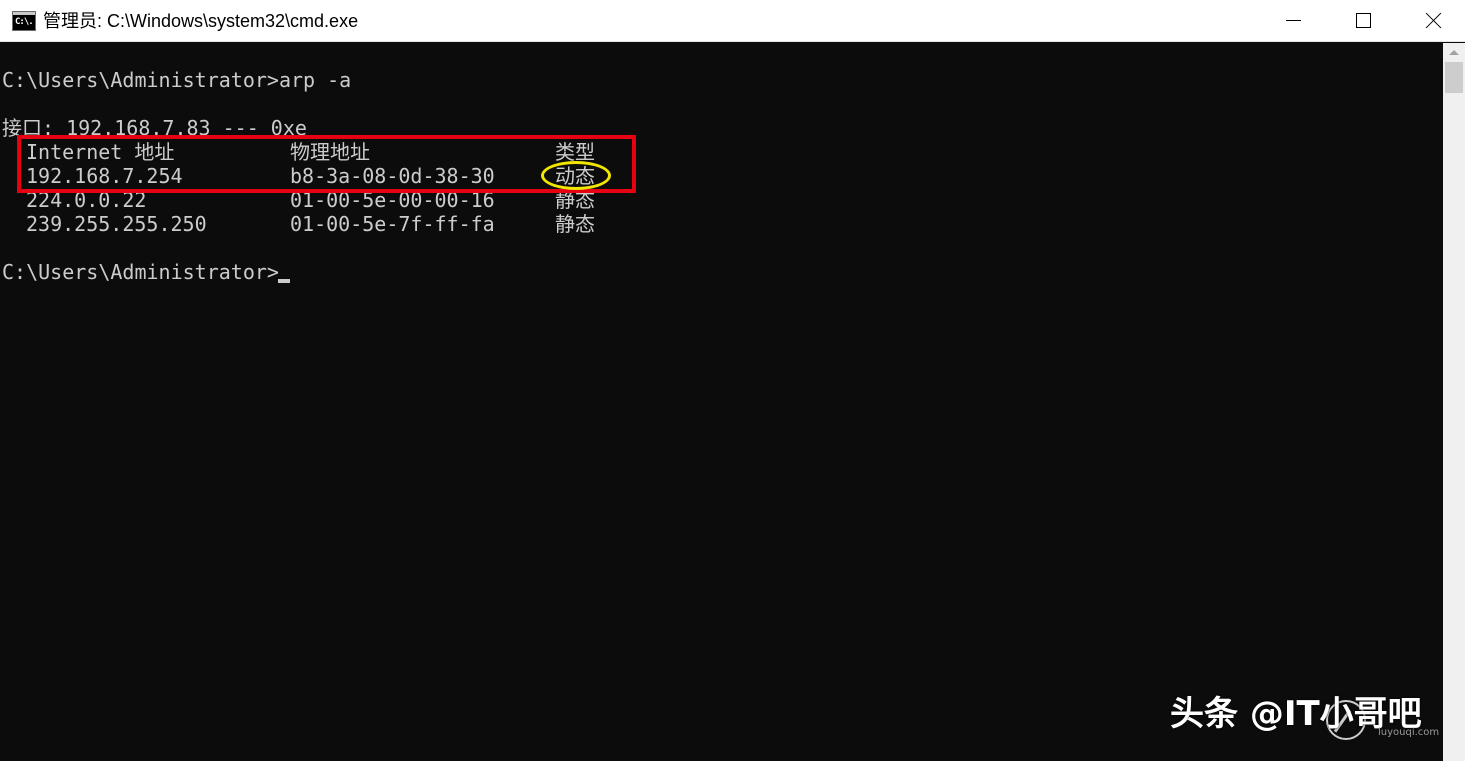  What do you see at coordinates (1454, 402) in the screenshot?
I see `vertical-scrollbar` at bounding box center [1454, 402].